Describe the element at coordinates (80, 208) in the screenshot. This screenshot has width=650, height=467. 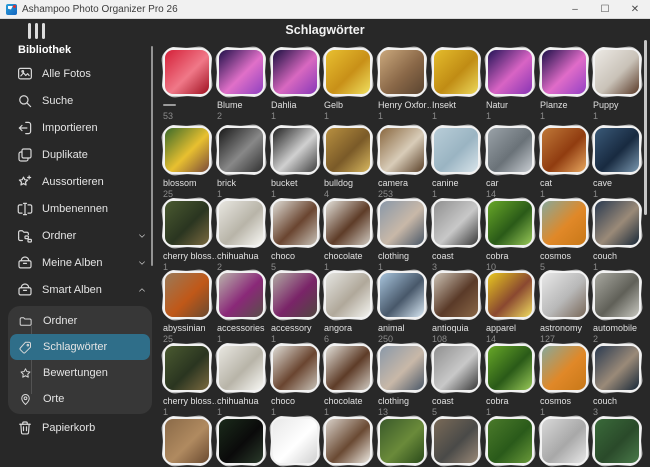
I see `sidebar-item-umbenennen: Umbenennen` at that location.